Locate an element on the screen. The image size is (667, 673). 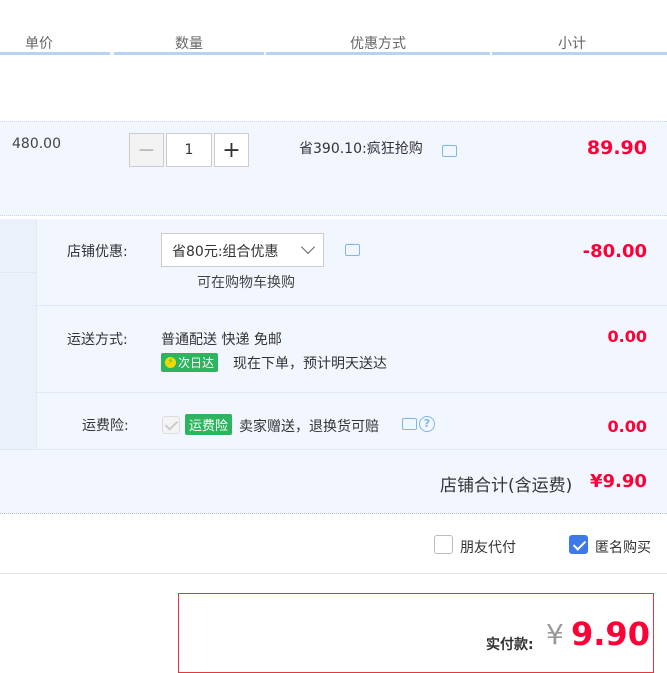
shop-total-amount: ¥9.90 is located at coordinates (618, 481).